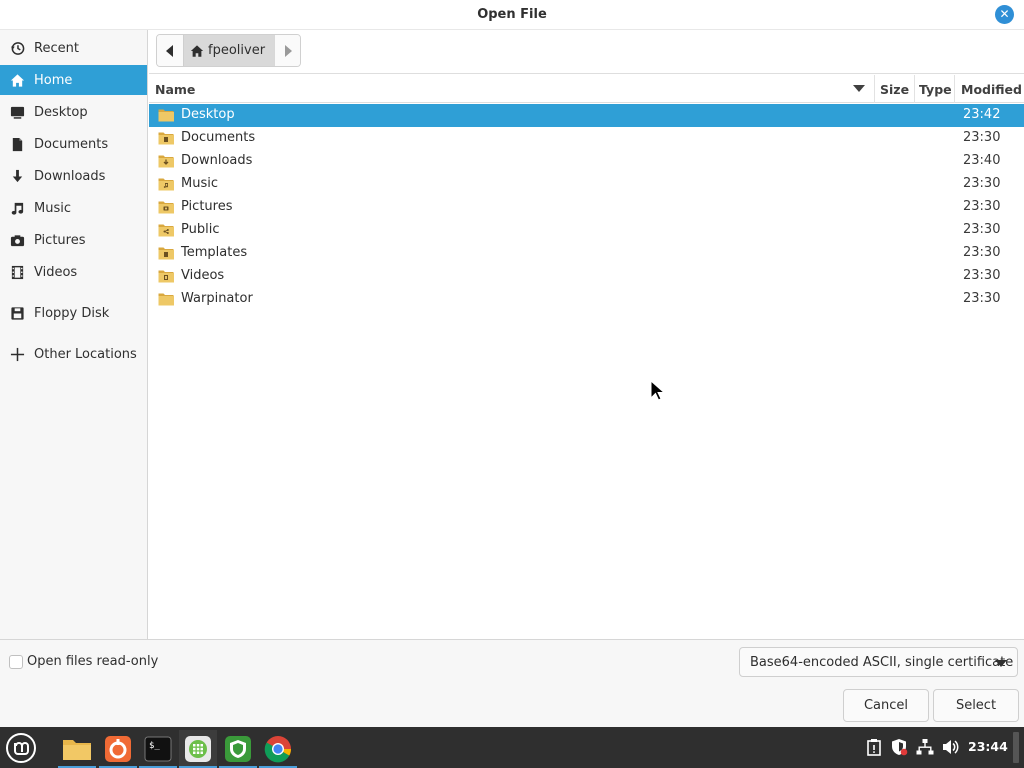 This screenshot has height=768, width=1024. I want to click on pictures-icon, so click(17, 240).